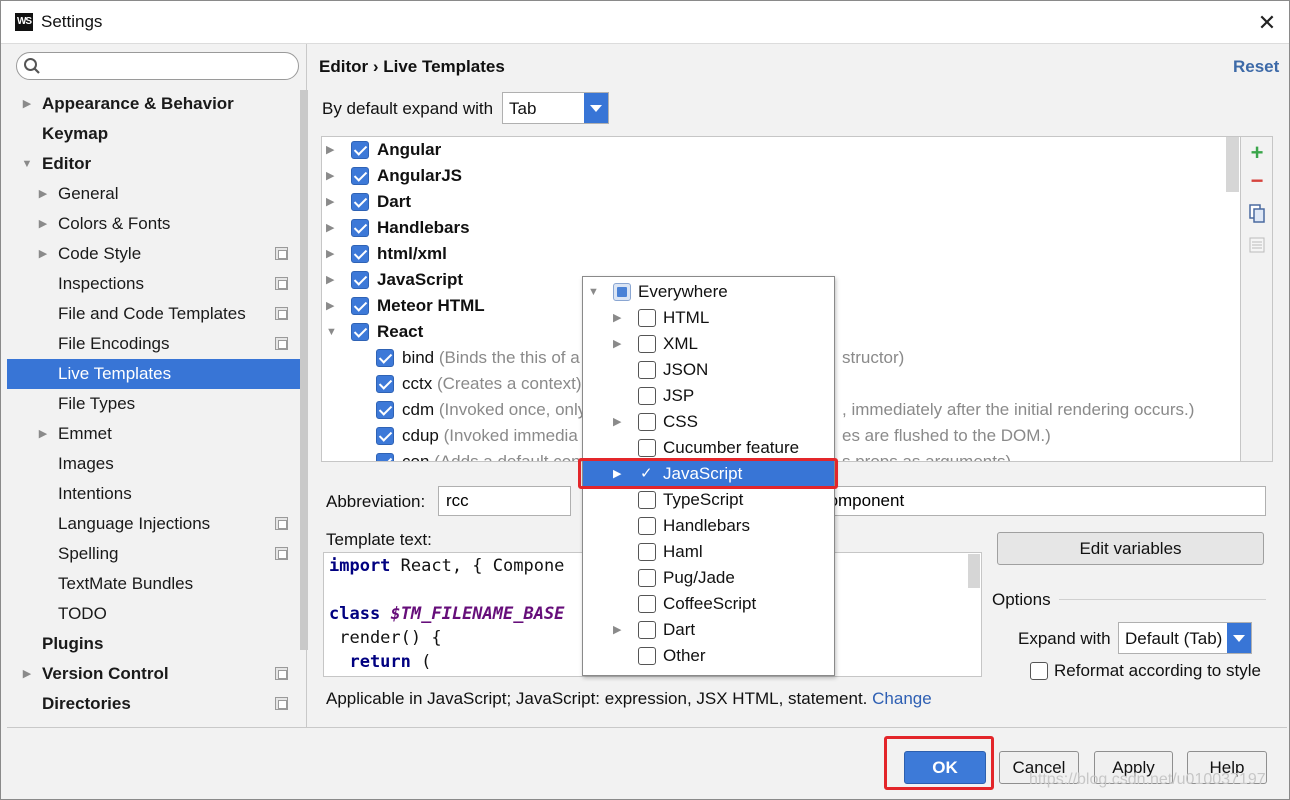 Image resolution: width=1290 pixels, height=800 pixels. Describe the element at coordinates (153, 674) in the screenshot. I see `sidebar-item: ▶ Version Control` at that location.